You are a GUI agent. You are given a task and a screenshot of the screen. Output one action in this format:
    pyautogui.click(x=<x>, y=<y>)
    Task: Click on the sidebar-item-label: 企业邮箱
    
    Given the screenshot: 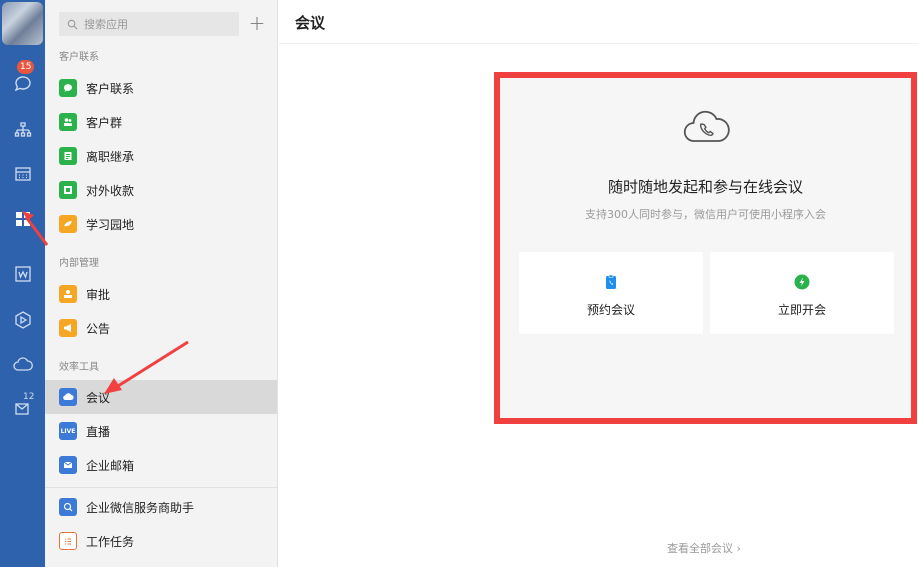 What is the action you would take?
    pyautogui.click(x=110, y=465)
    